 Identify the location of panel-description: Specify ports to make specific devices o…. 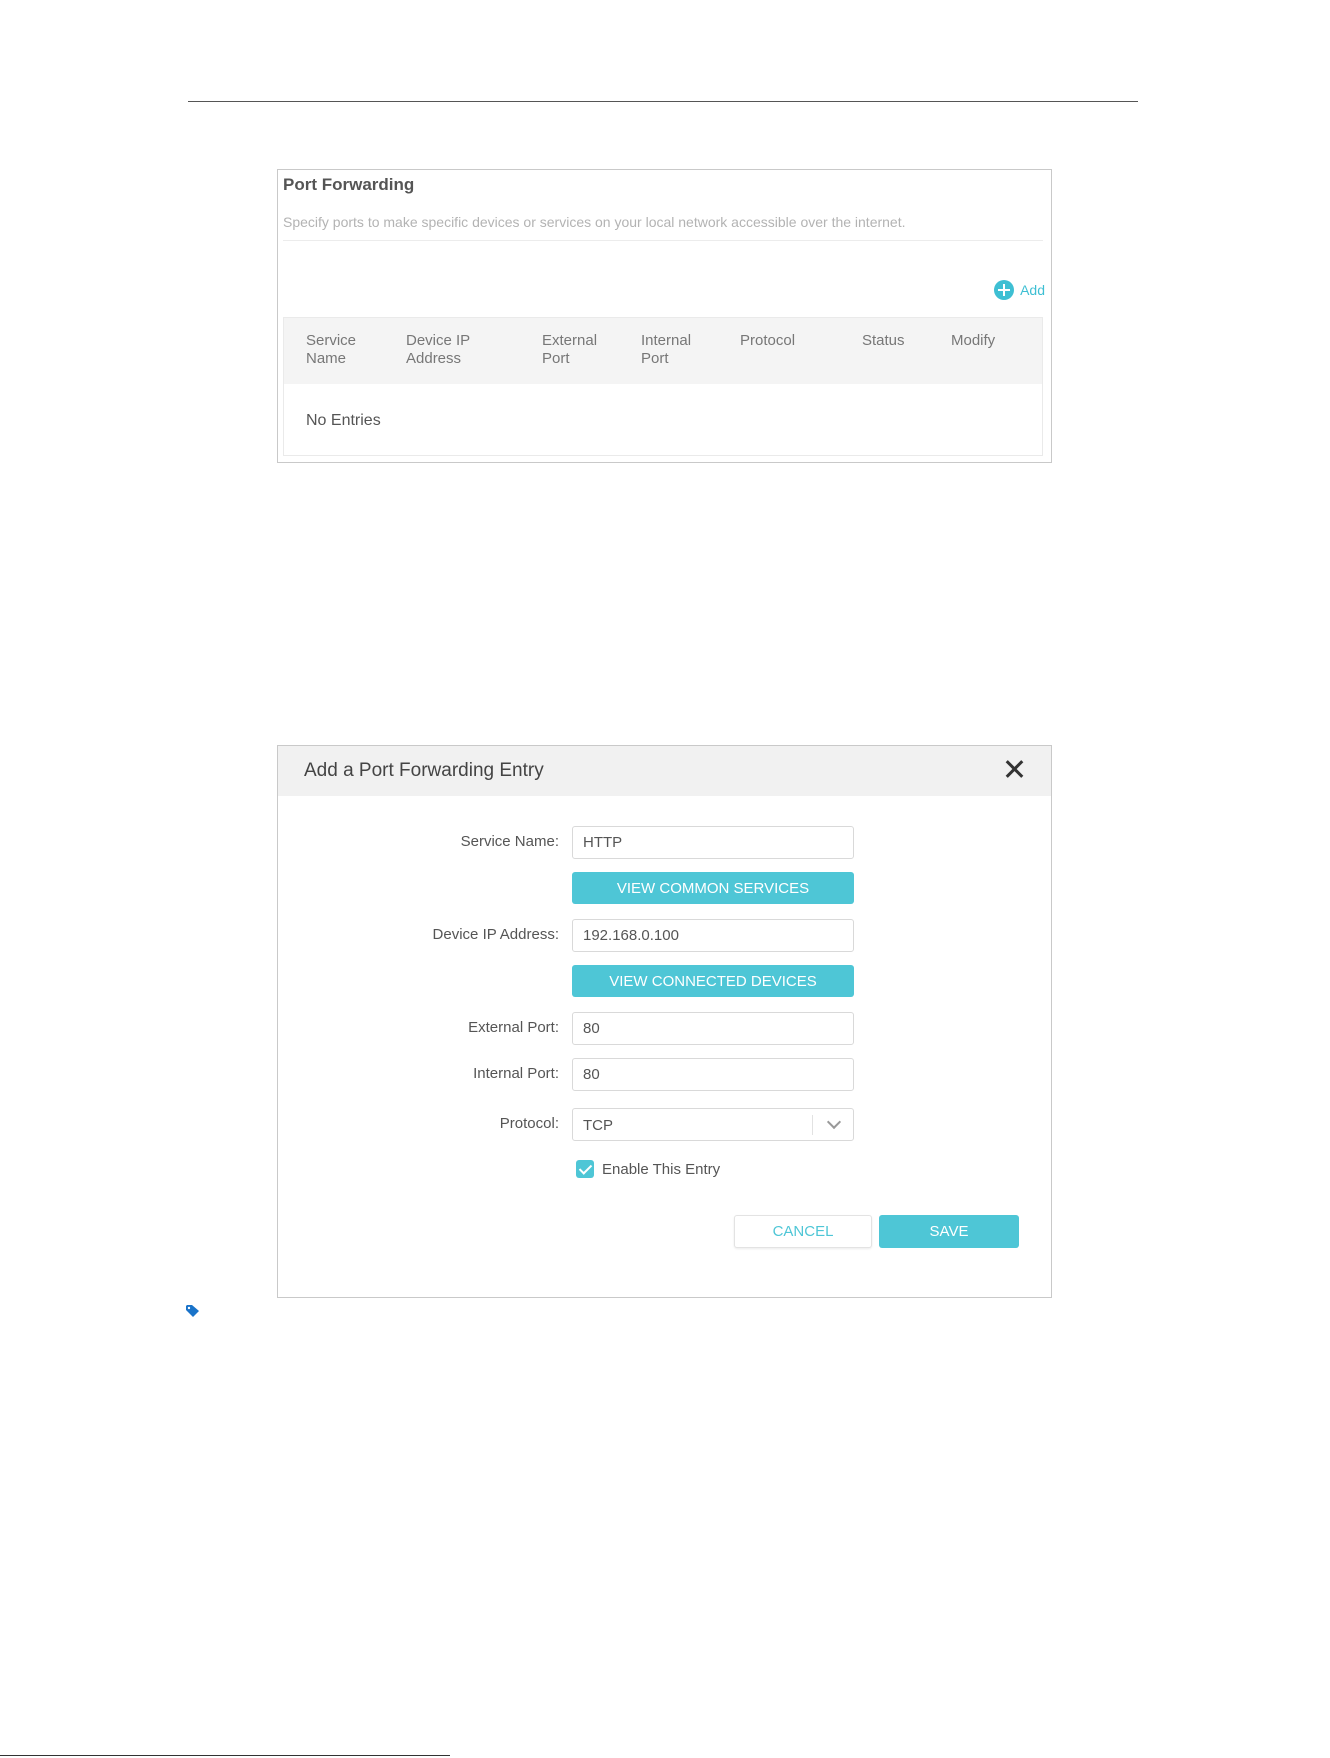
(594, 222).